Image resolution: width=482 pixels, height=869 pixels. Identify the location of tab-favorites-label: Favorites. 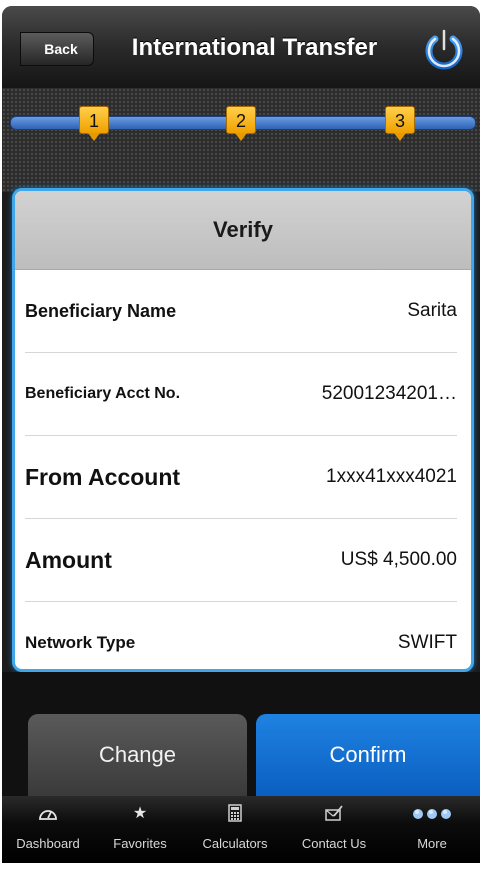
(140, 843).